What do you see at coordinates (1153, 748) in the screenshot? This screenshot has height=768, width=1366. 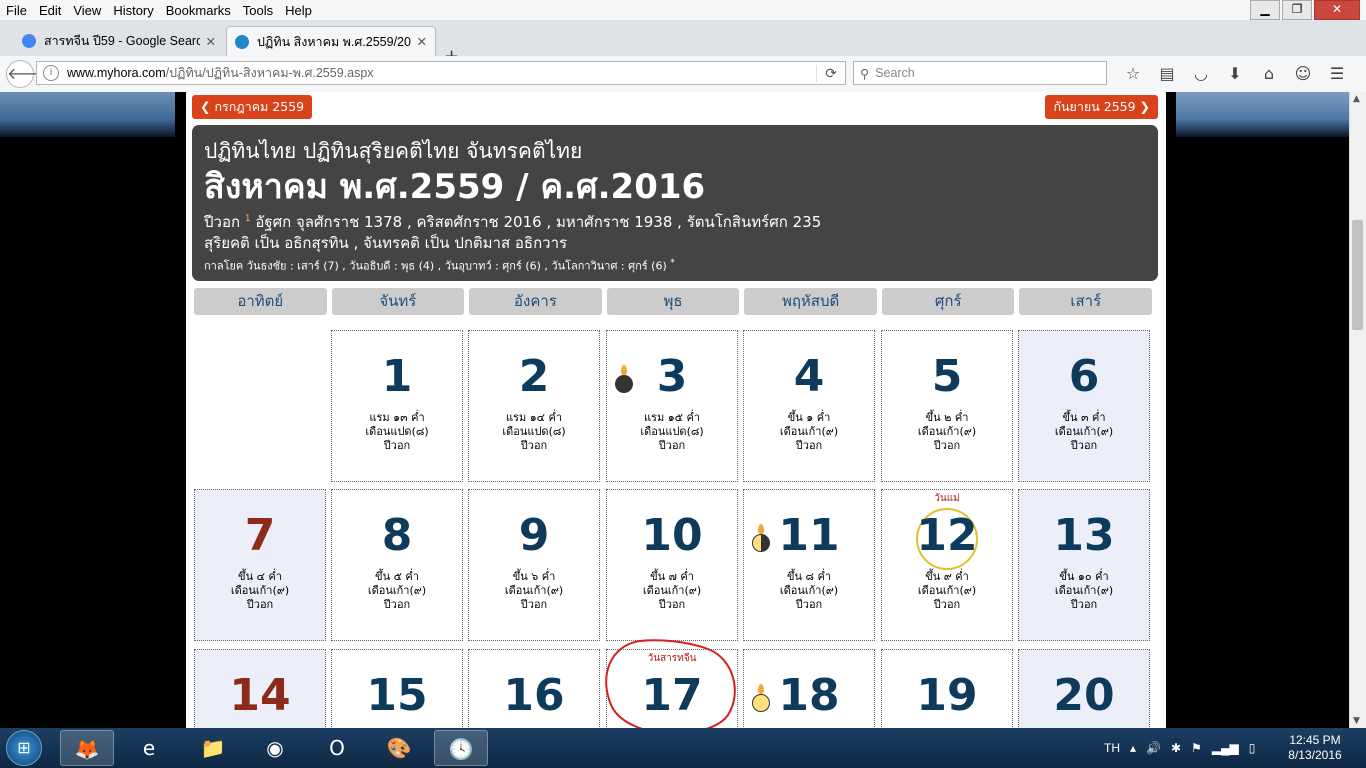 I see `volume-icon: 🔊` at bounding box center [1153, 748].